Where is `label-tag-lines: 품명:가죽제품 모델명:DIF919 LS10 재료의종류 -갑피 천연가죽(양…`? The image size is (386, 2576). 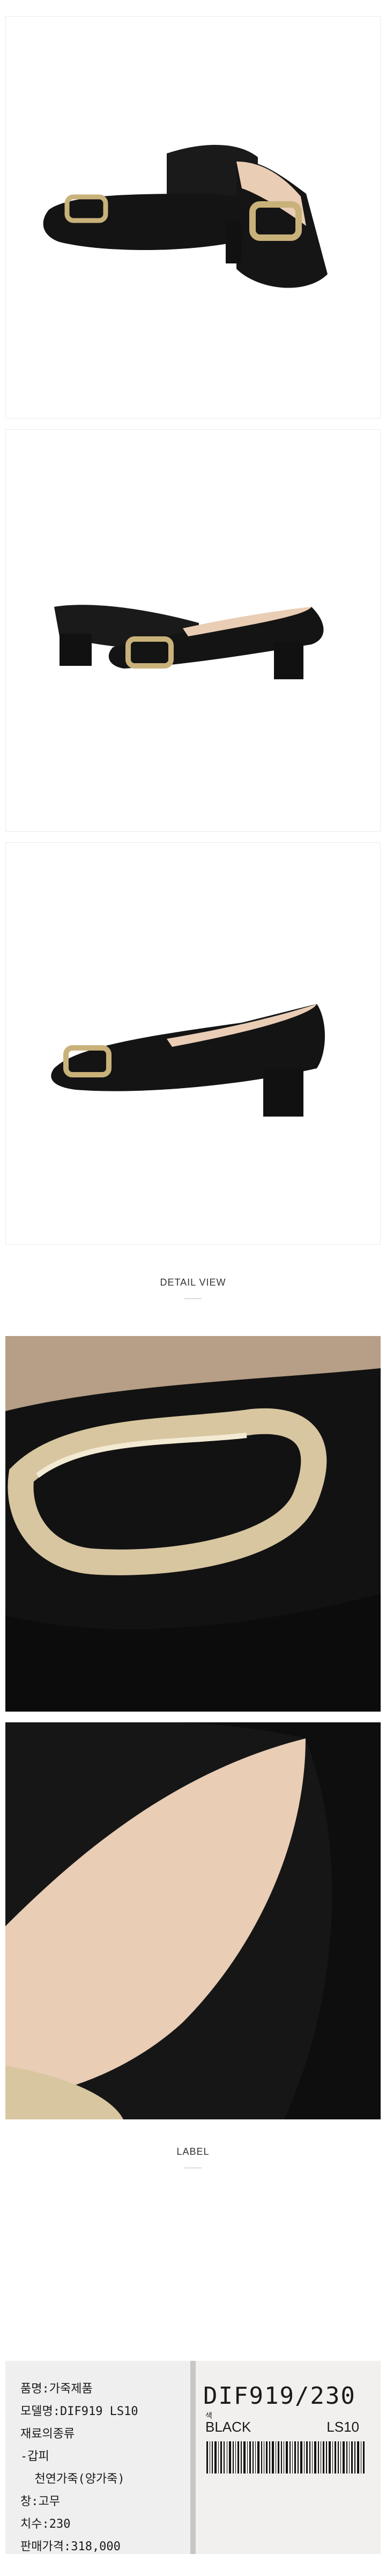
label-tag-lines: 품명:가죽제품 모델명:DIF919 LS10 재료의종류 -갑피 천연가죽(양… is located at coordinates (79, 2466).